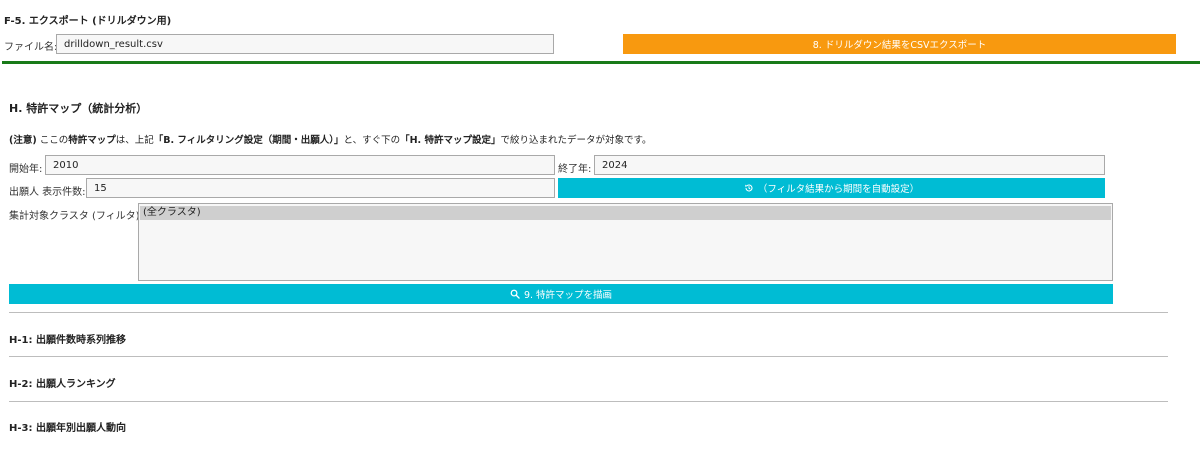 The width and height of the screenshot is (1200, 454). Describe the element at coordinates (31, 47) in the screenshot. I see `filename-label: ファイル名:` at that location.